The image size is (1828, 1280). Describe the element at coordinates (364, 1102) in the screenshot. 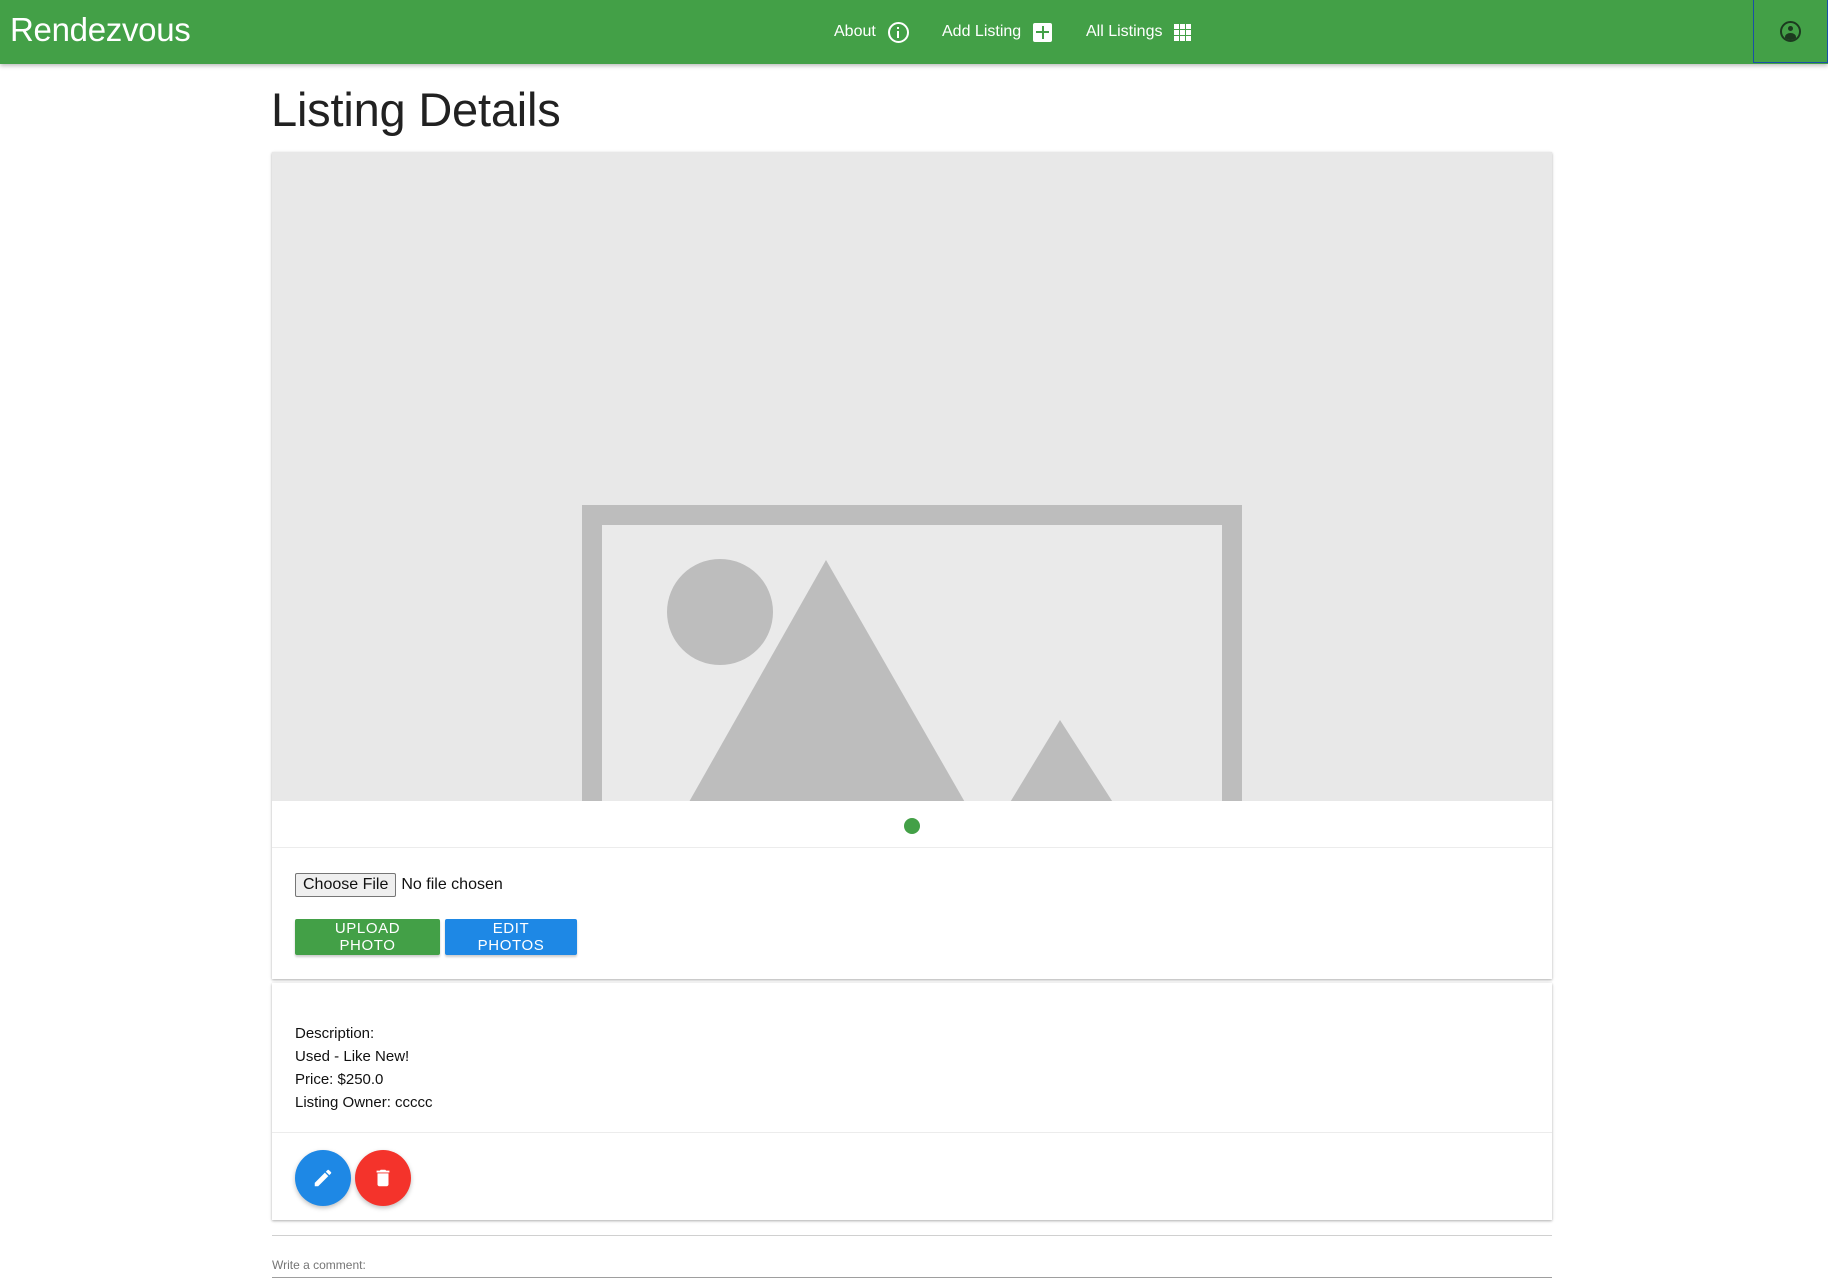

I see `owner-text: Listing Owner: ccccc` at that location.